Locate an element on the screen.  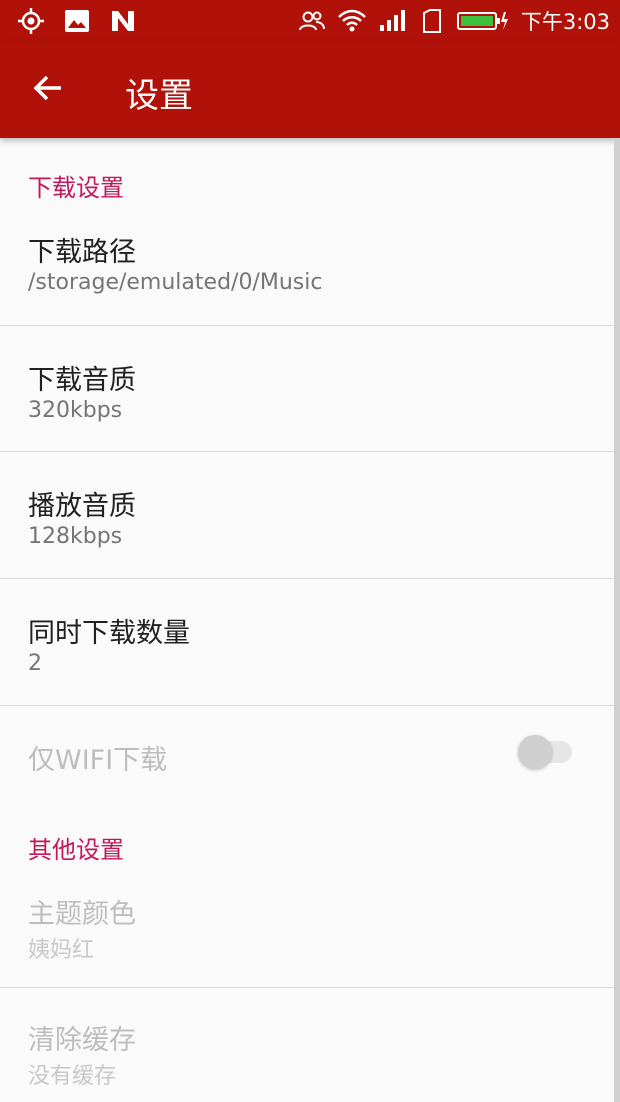
pref-title: 清除缓存 is located at coordinates (82, 1040).